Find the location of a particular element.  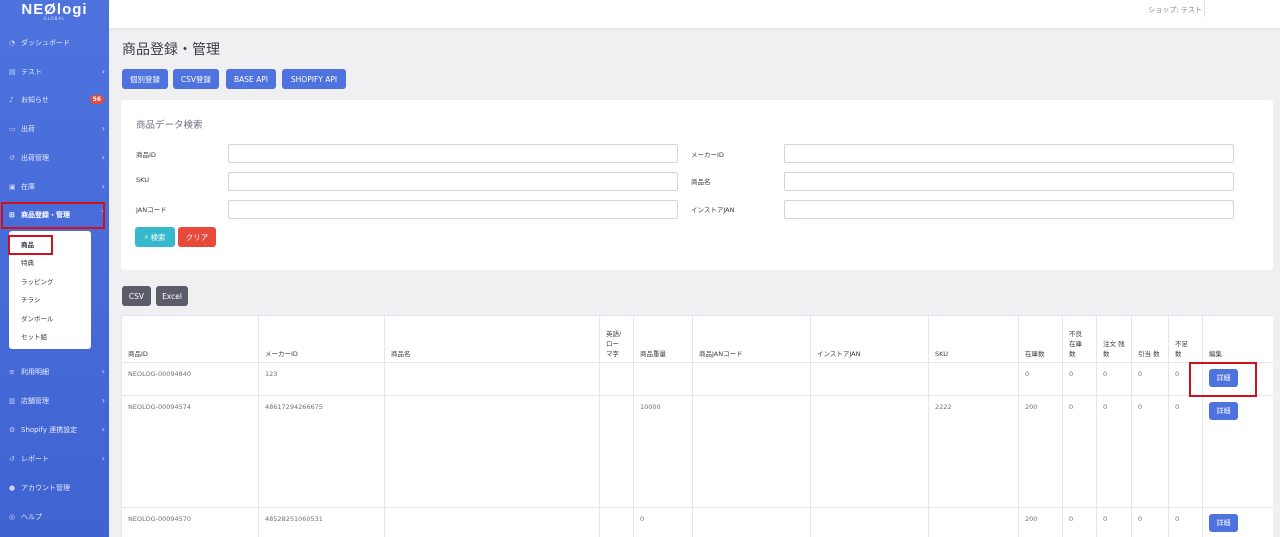

user-icon: ● is located at coordinates (12, 487).